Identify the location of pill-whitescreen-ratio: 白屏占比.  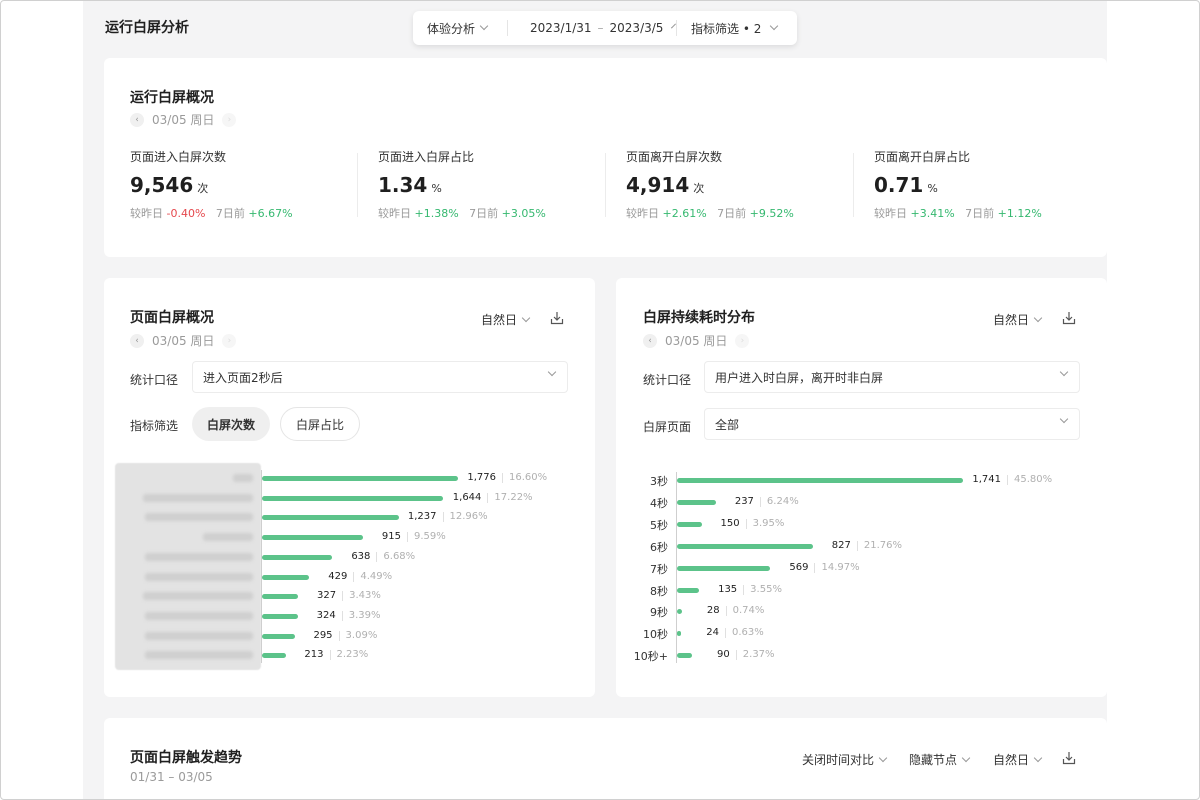
(320, 424).